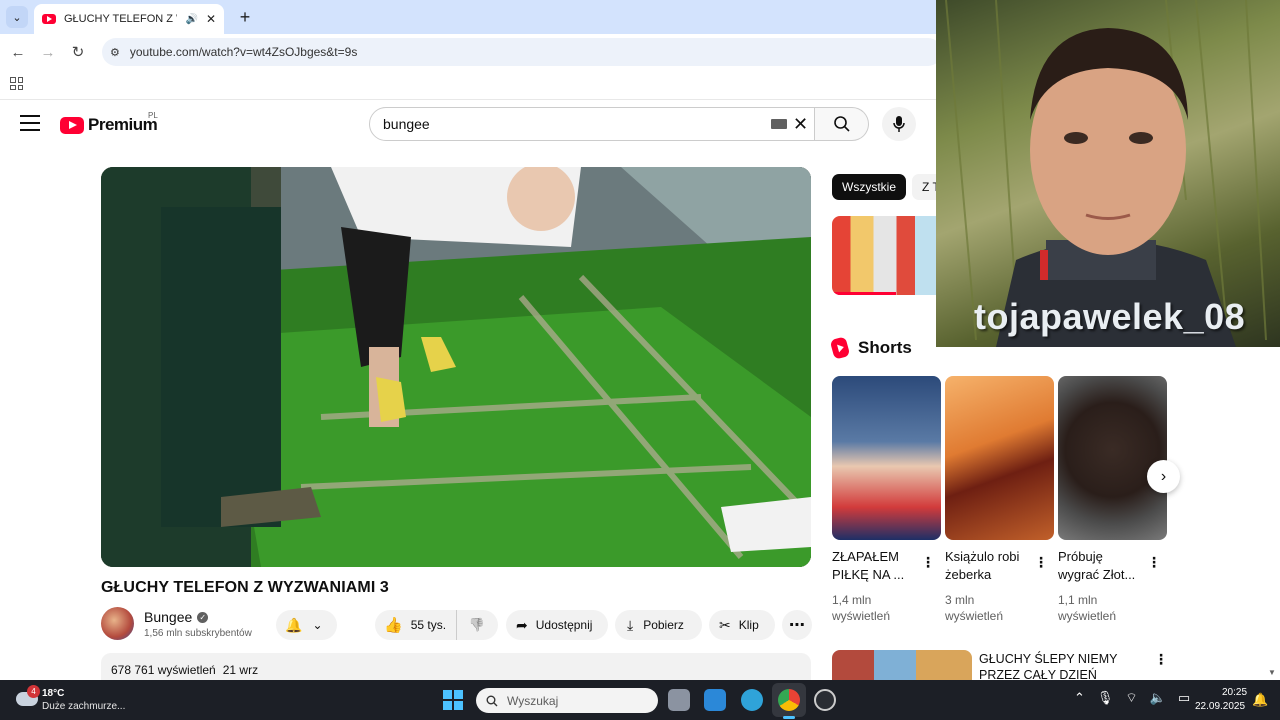  Describe the element at coordinates (1234, 692) in the screenshot. I see `clock-time: 20:25` at that location.